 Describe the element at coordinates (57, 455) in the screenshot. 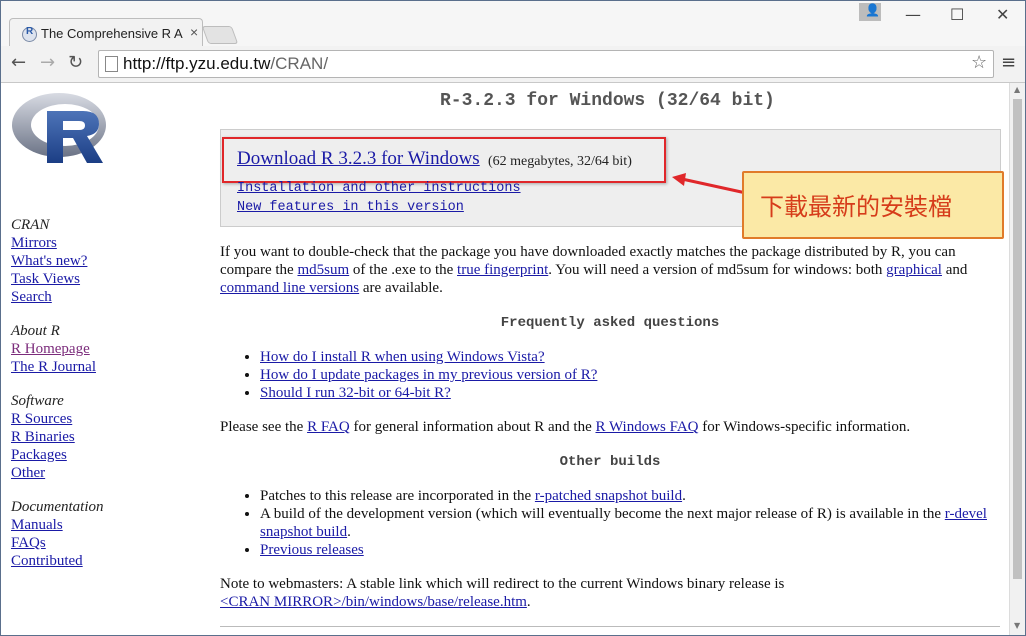

I see `sidebar-link-packages: Packages` at that location.